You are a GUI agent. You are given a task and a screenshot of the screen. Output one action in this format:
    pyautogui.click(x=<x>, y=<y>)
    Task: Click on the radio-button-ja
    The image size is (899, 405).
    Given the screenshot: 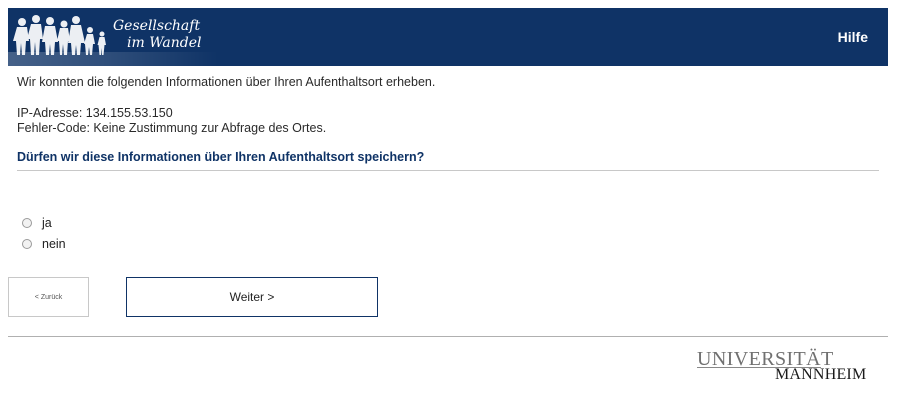 What is the action you would take?
    pyautogui.click(x=27, y=223)
    